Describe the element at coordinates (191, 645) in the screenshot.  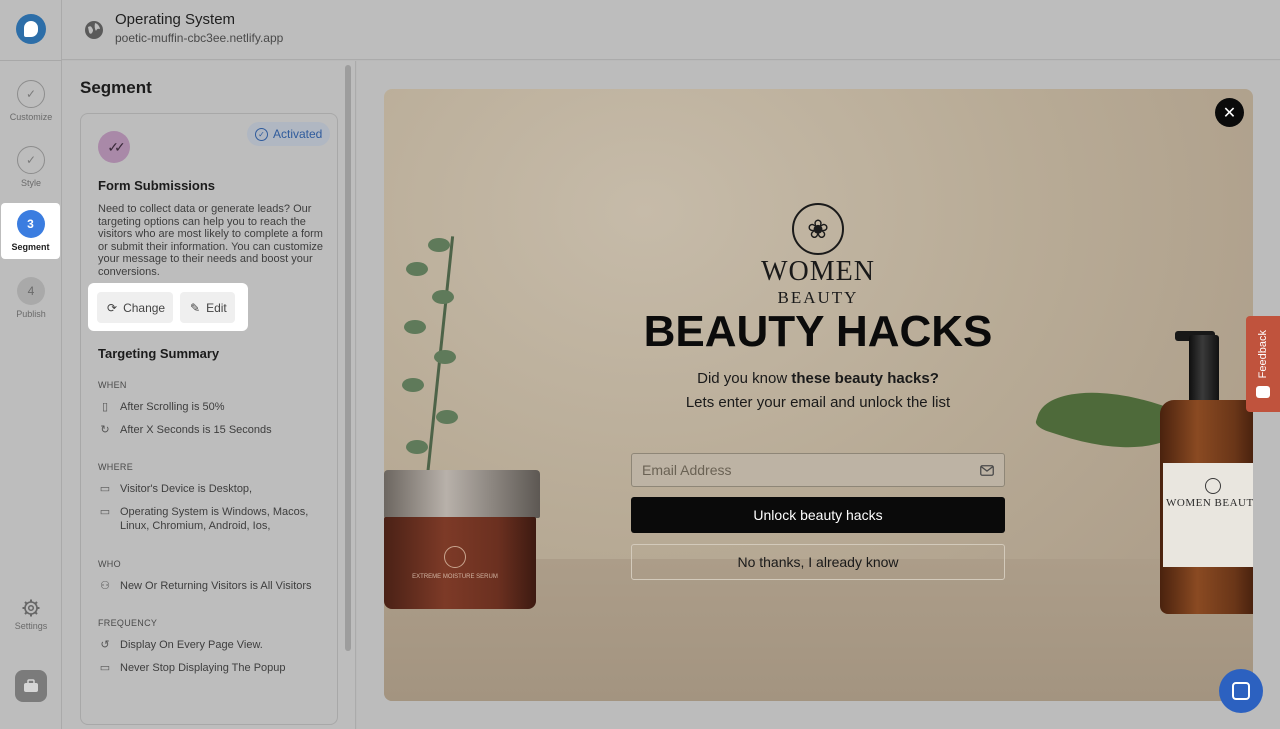
I see `rule-text: Display On Every Page View.` at that location.